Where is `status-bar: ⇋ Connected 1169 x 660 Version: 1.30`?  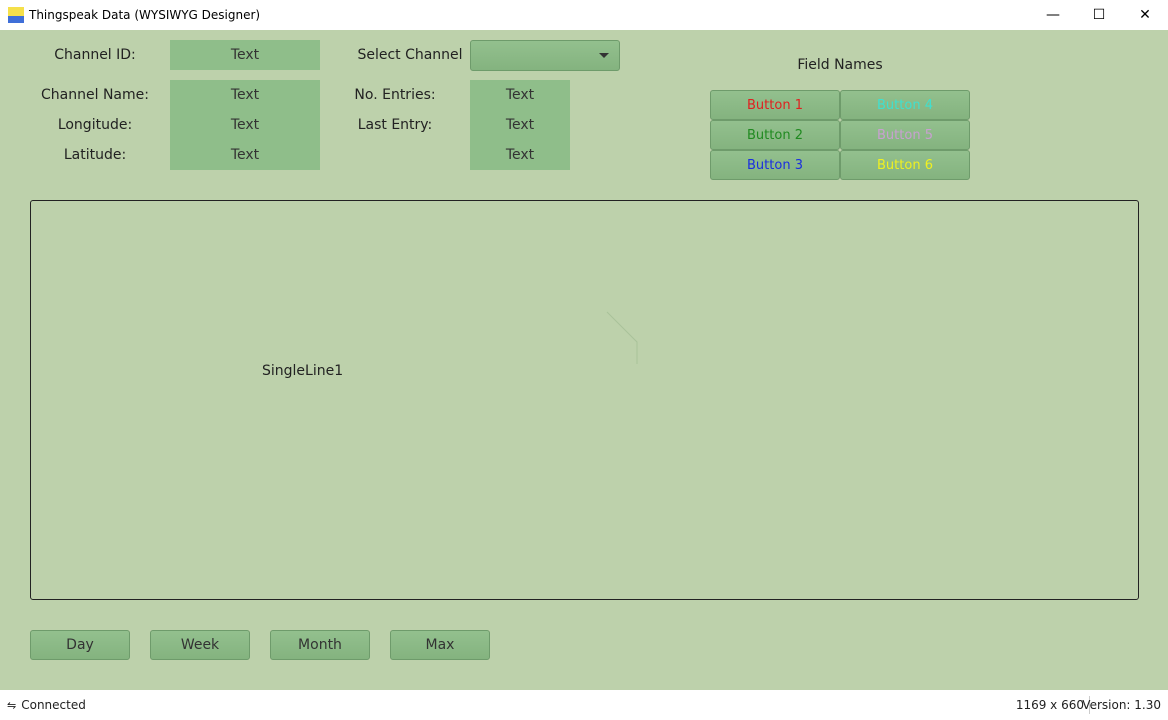 status-bar: ⇋ Connected 1169 x 660 Version: 1.30 is located at coordinates (584, 705).